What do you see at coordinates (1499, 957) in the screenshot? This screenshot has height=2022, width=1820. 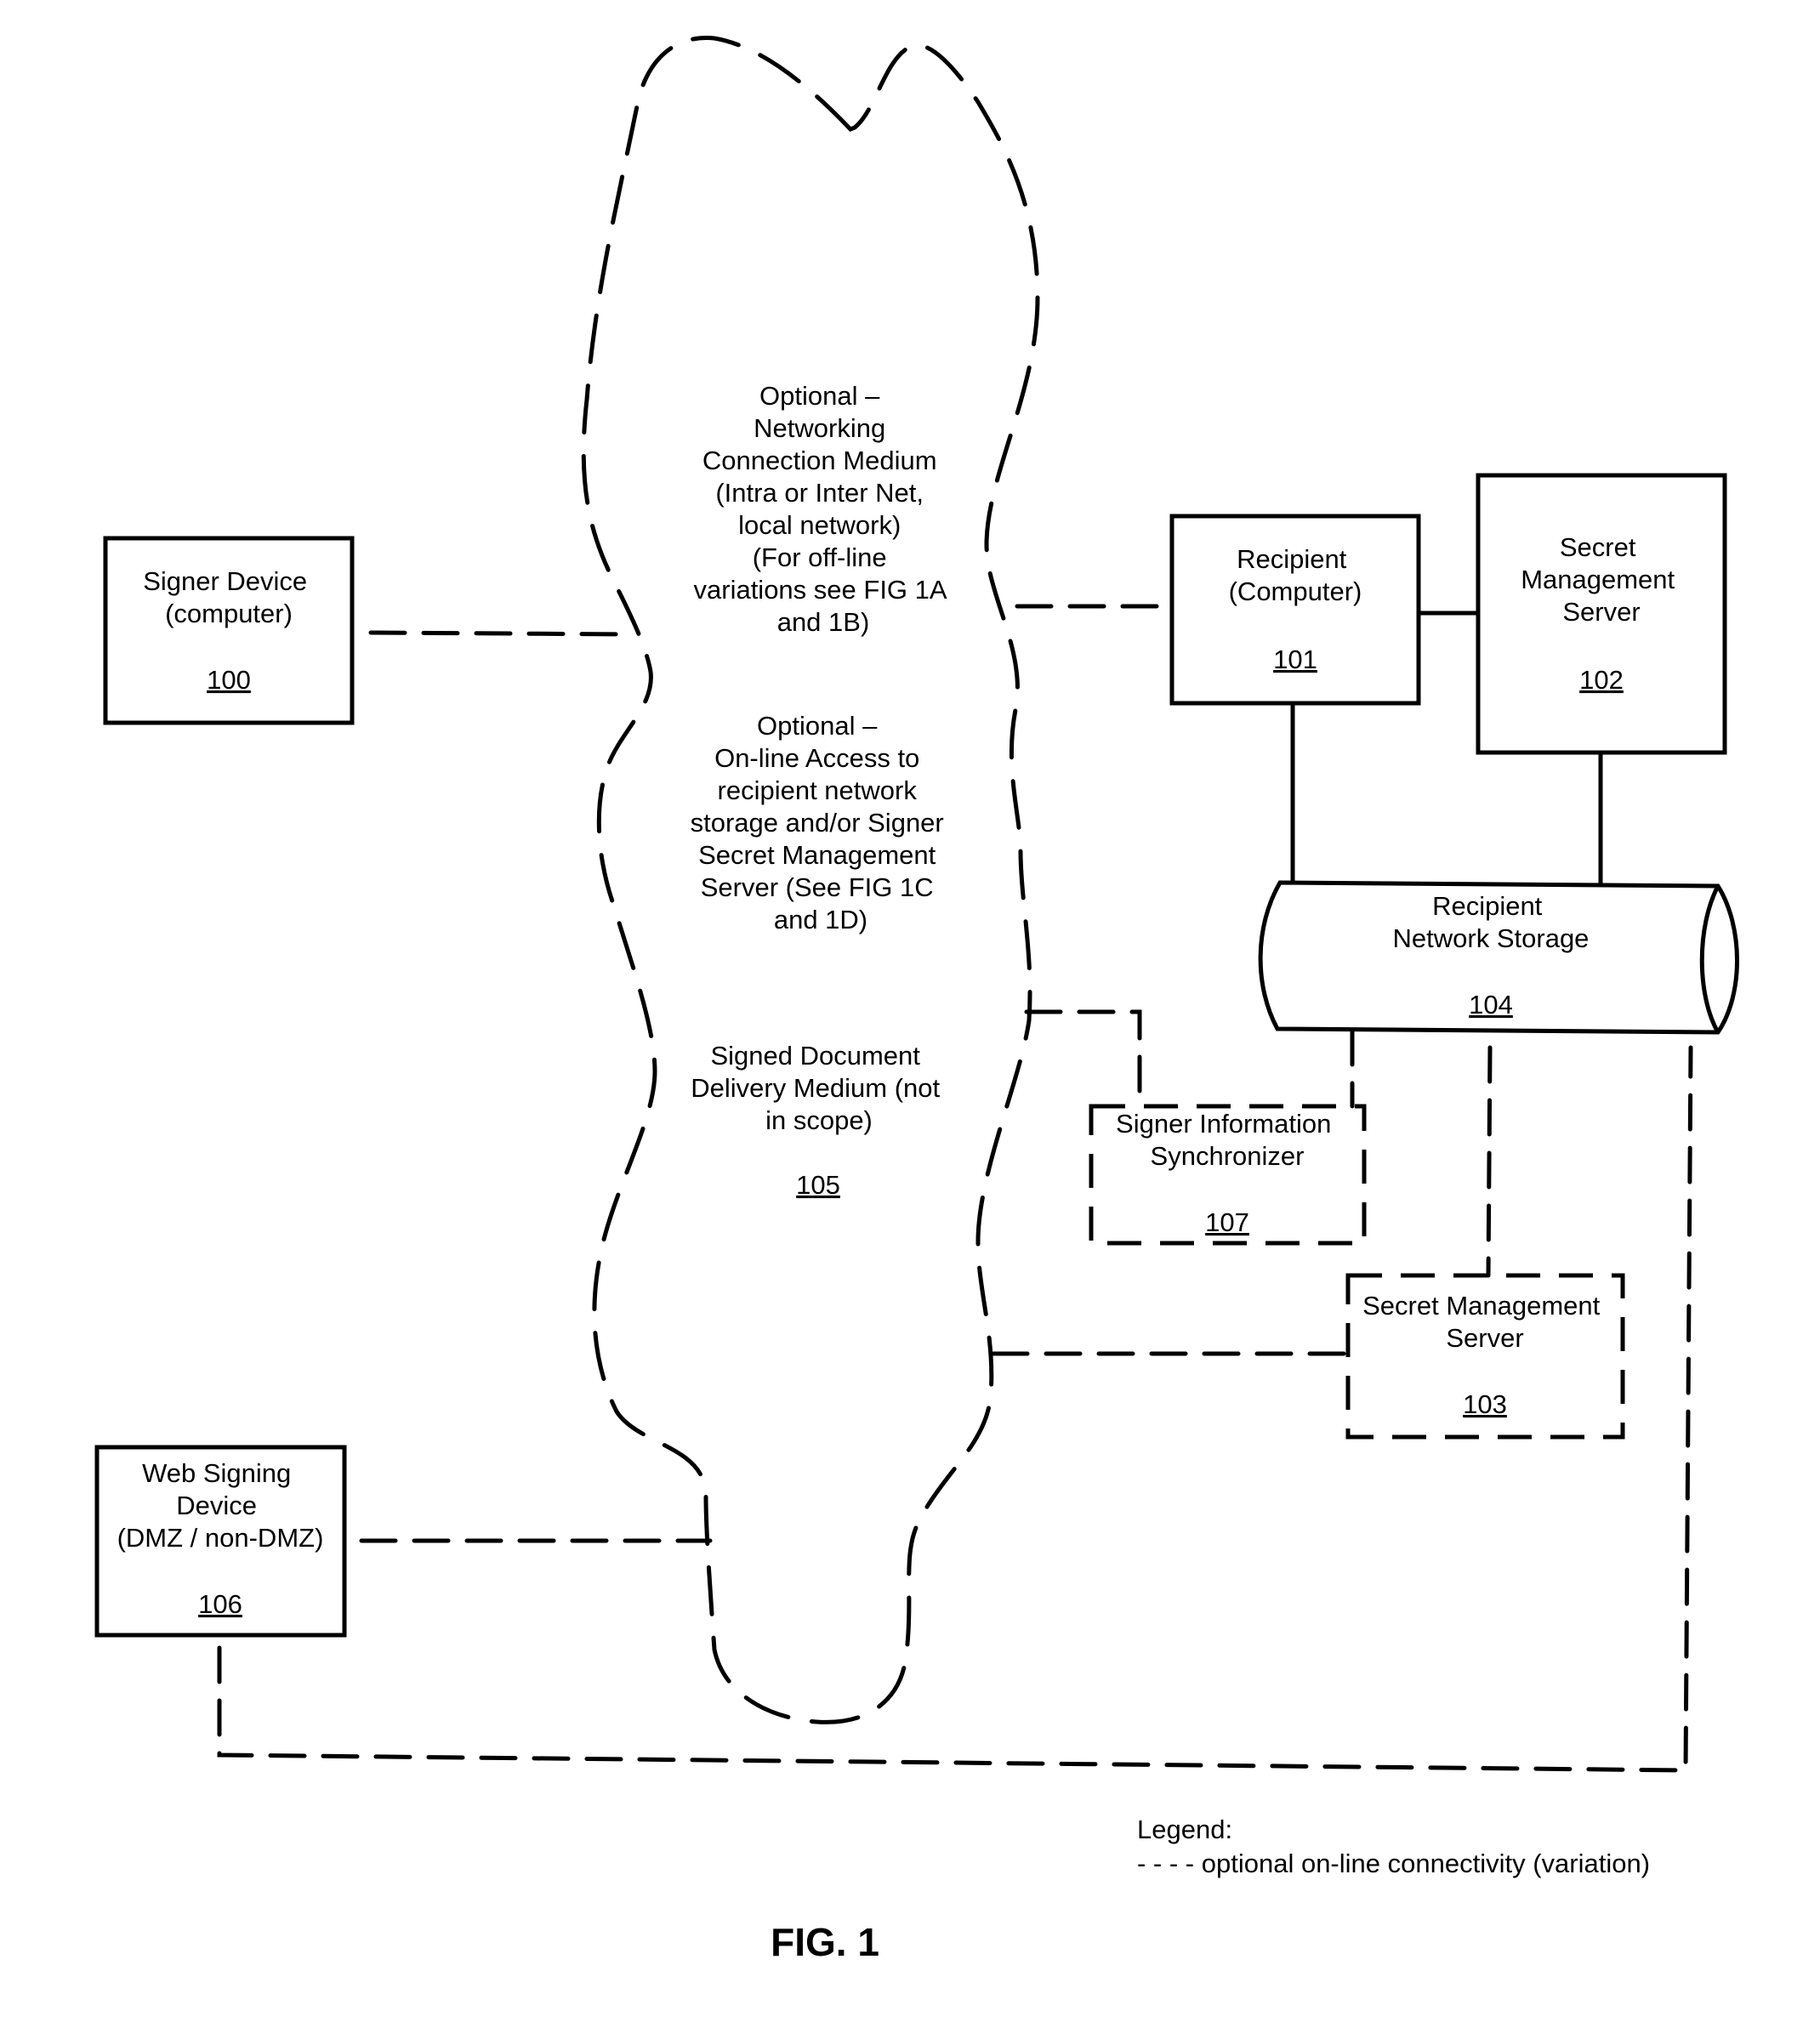 I see `recipient-network-storage-node: Recipient Network Storage 104` at bounding box center [1499, 957].